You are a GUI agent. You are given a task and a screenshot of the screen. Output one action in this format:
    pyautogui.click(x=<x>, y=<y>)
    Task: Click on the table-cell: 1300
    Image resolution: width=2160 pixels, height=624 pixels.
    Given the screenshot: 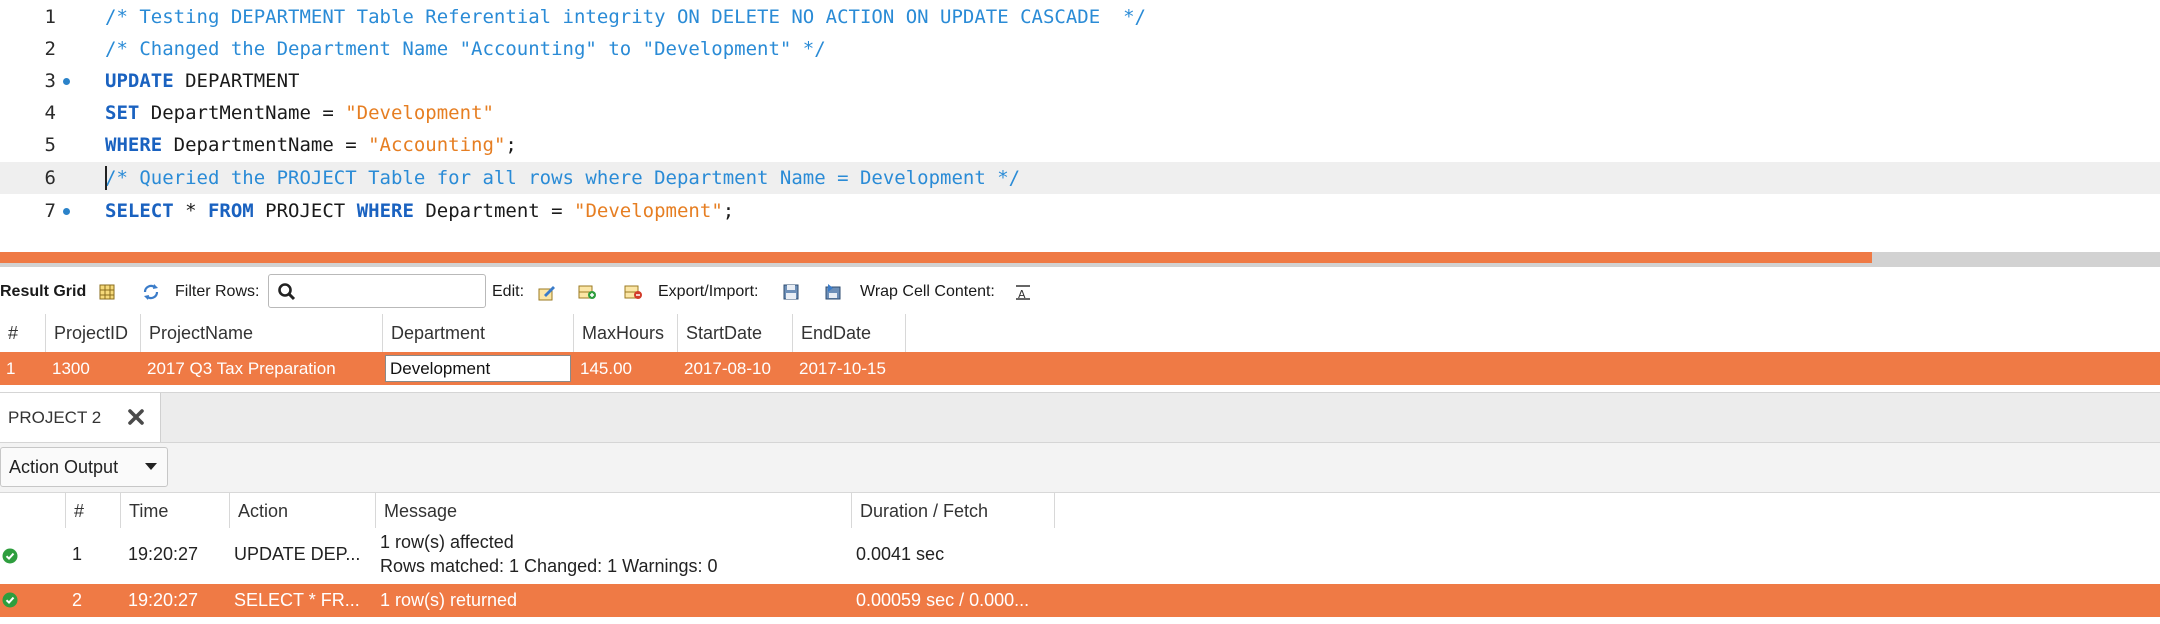 What is the action you would take?
    pyautogui.click(x=93, y=368)
    